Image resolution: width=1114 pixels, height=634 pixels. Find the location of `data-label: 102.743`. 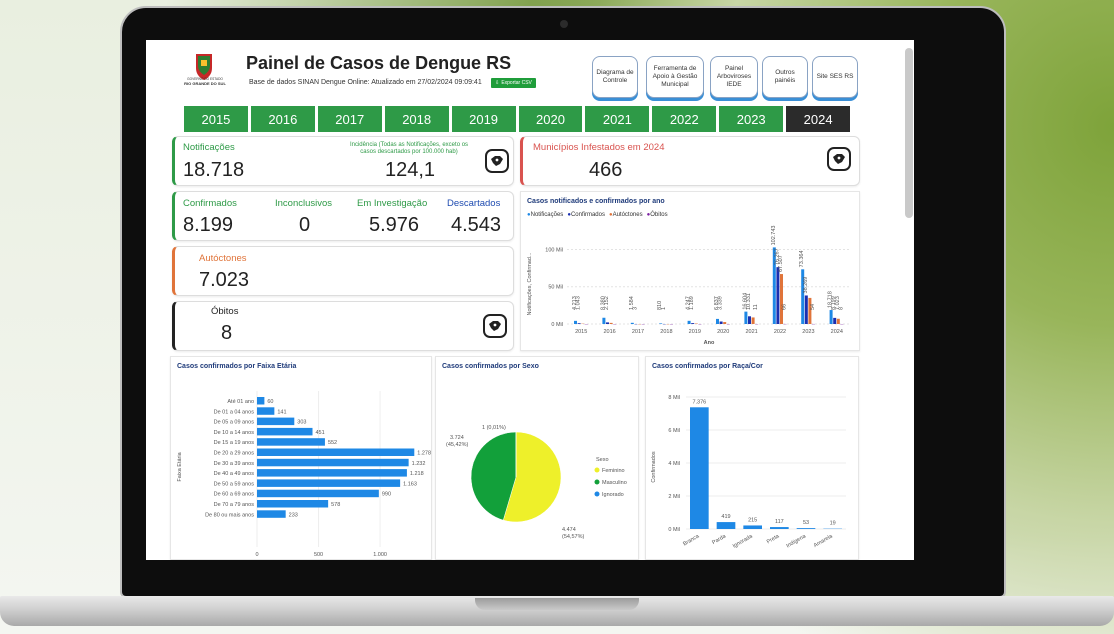

data-label: 102.743 is located at coordinates (774, 236).